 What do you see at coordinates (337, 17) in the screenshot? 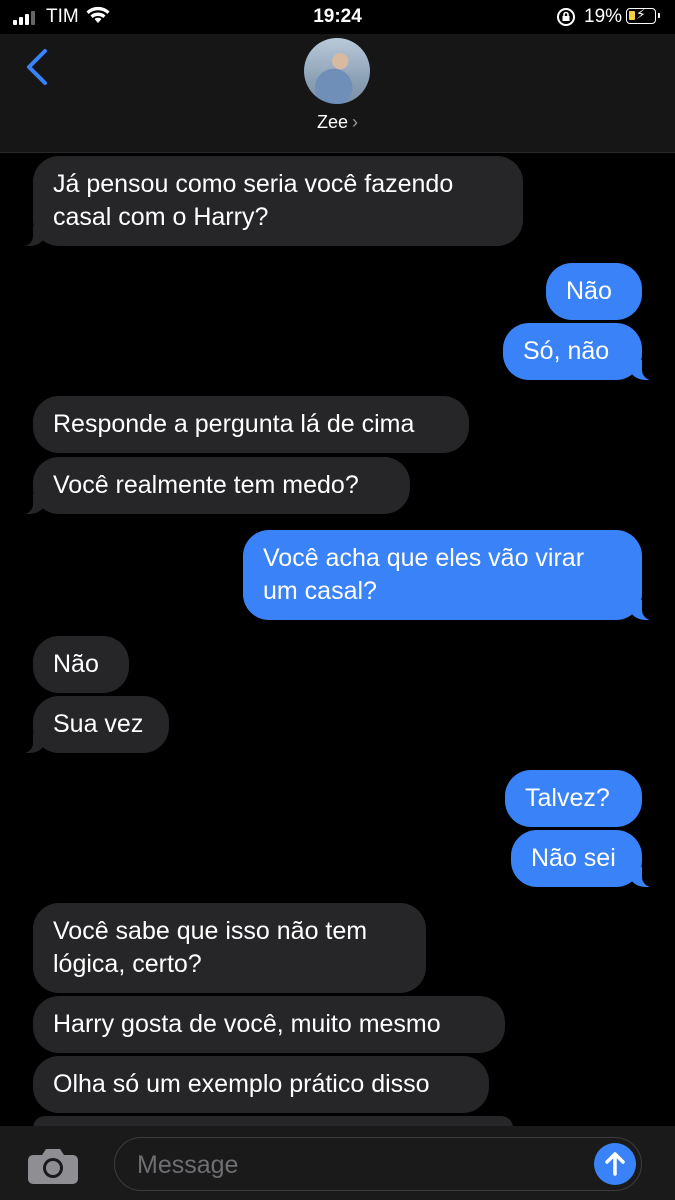
I see `status-bar: TIM 19:24 19% ⚡` at bounding box center [337, 17].